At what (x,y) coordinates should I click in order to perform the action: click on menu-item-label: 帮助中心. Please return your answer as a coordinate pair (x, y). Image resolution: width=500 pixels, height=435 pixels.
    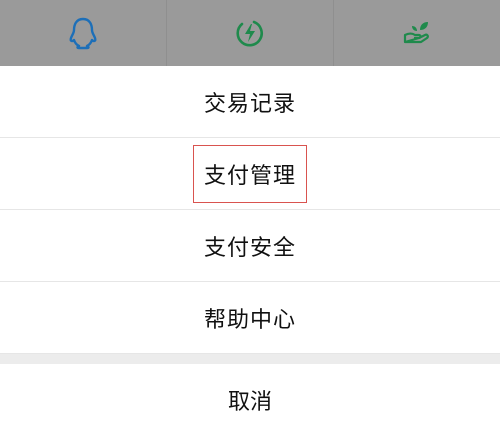
    Looking at the image, I should click on (249, 320).